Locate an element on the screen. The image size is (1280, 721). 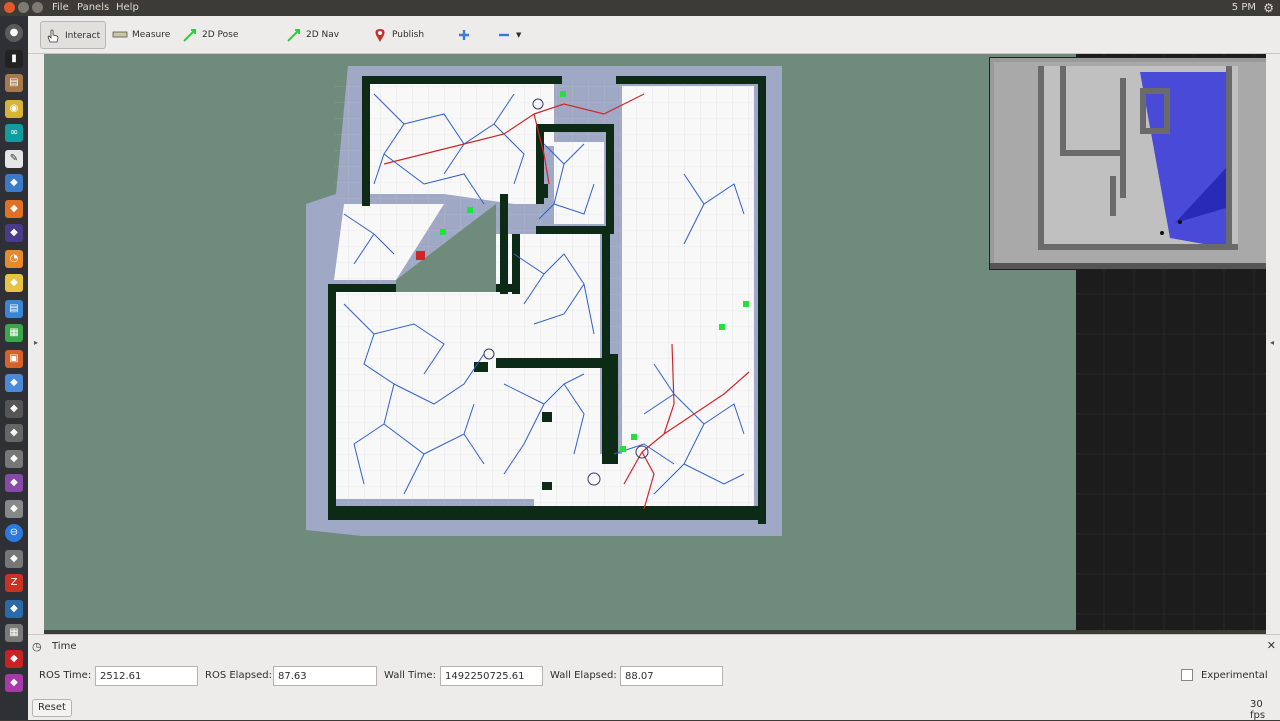
app-icon-18: ◆ is located at coordinates (14, 459).